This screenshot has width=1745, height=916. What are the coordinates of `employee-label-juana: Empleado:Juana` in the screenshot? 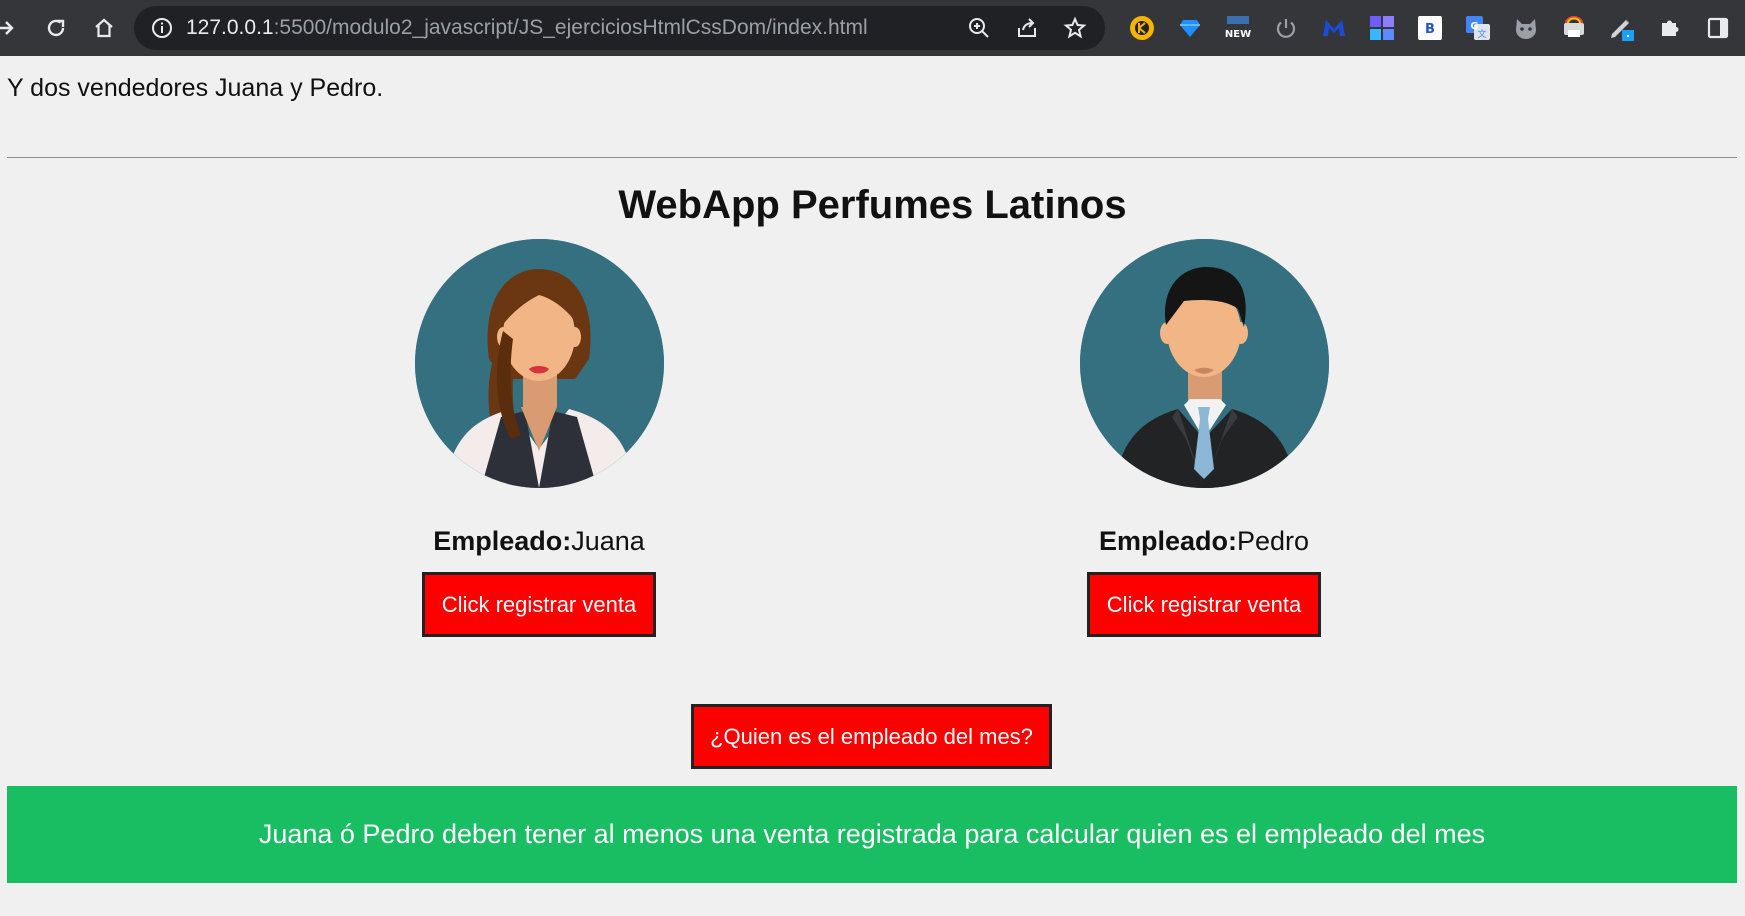 It's located at (539, 541).